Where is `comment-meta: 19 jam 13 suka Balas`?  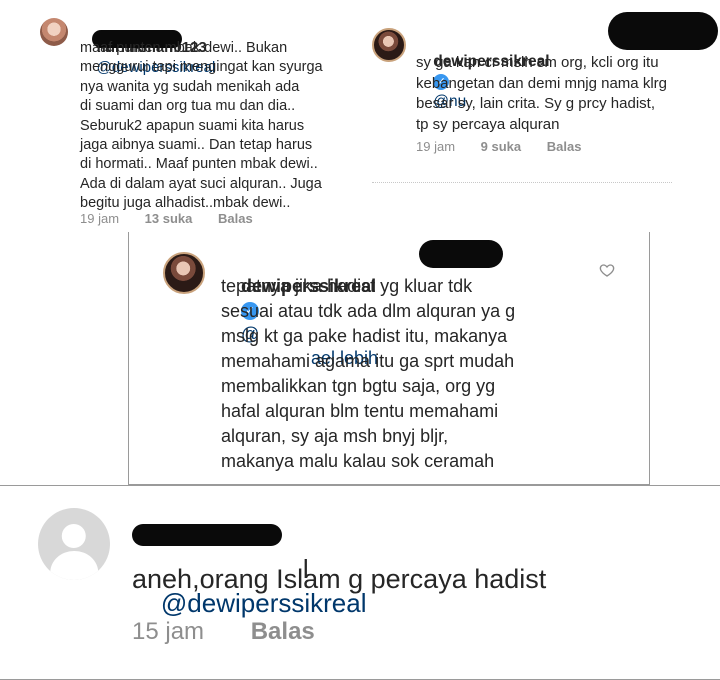
comment-meta: 19 jam 13 suka Balas is located at coordinates (177, 218).